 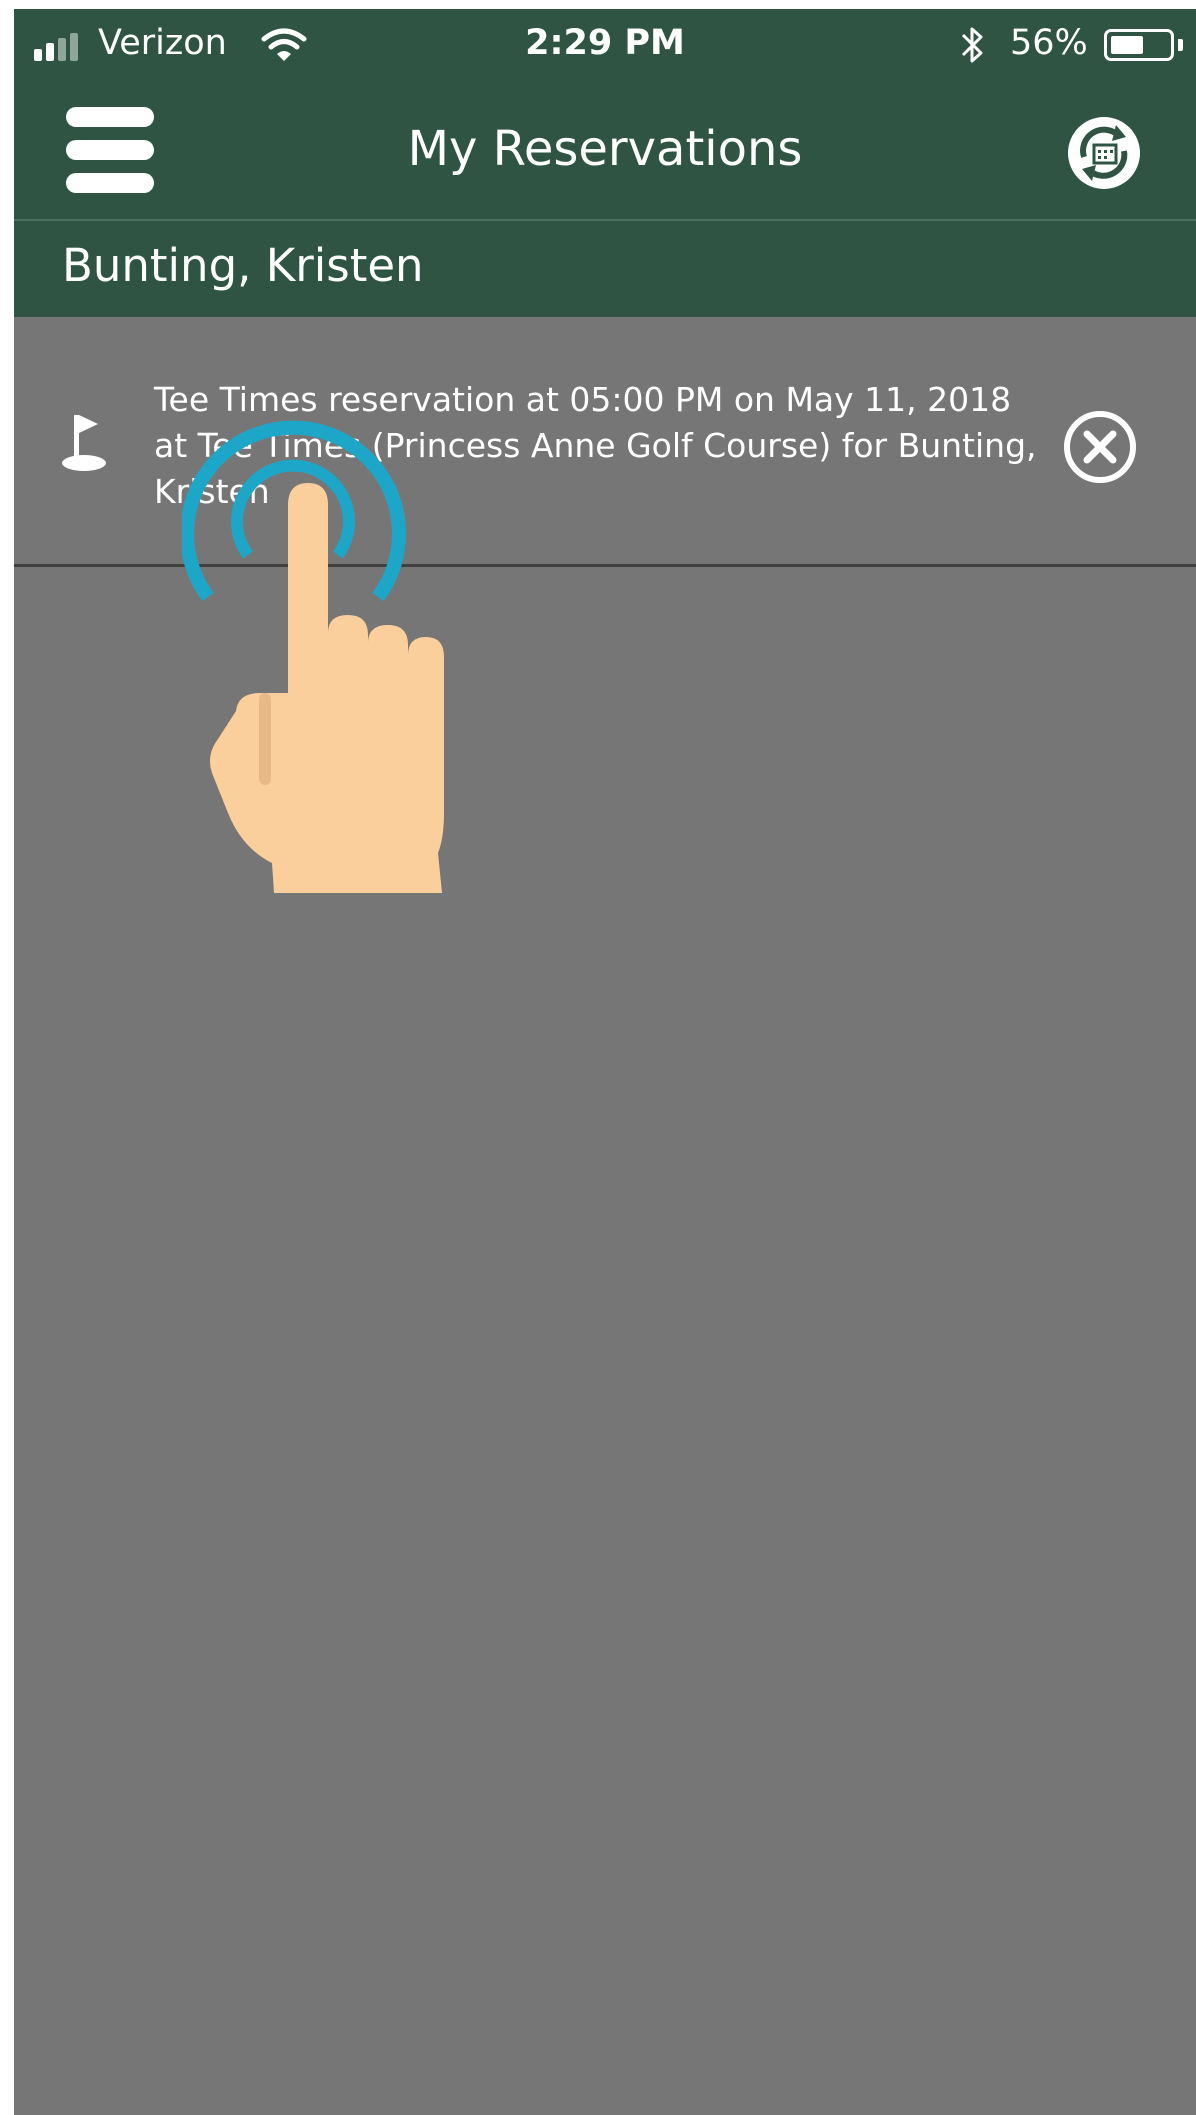 I want to click on status-bar: Verizon 2:29 PM 56%, so click(x=605, y=43).